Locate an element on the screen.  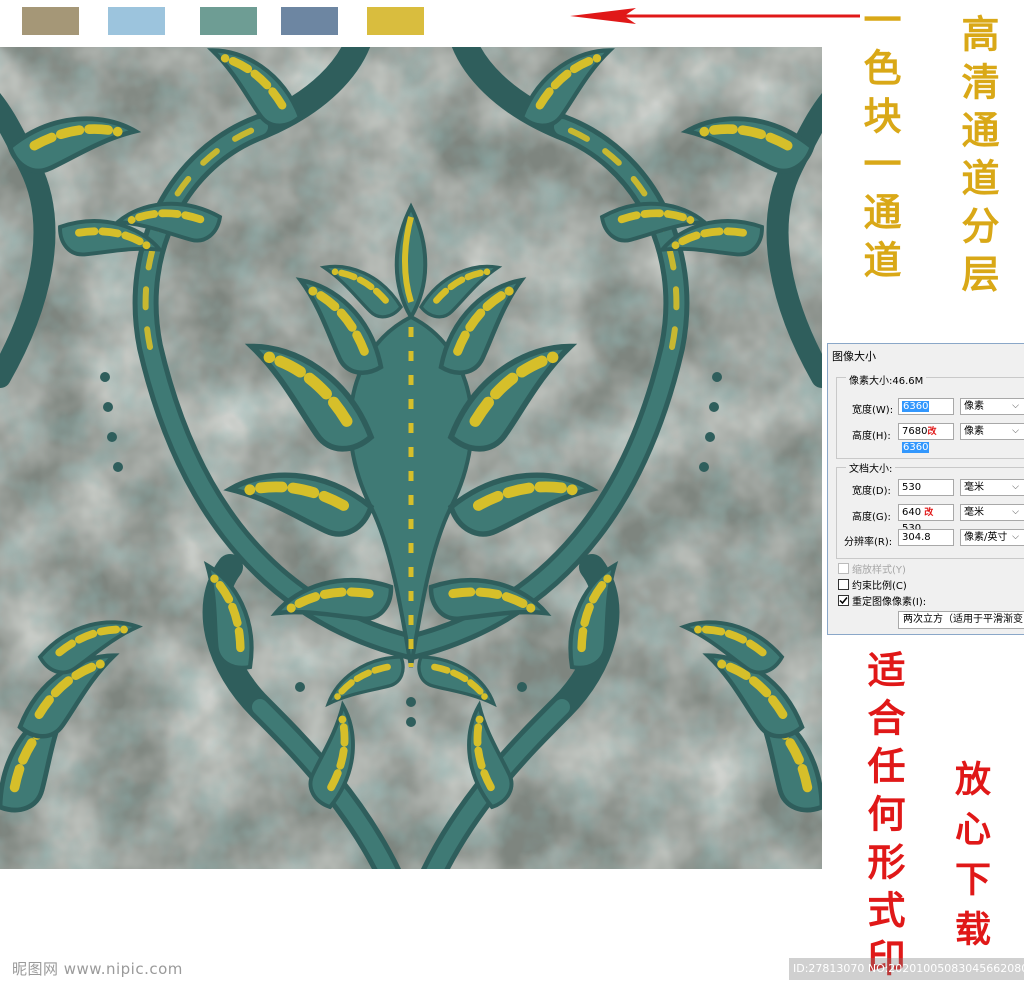
doc-width-unit-select: 毫米 ⌵ is located at coordinates (992, 487).